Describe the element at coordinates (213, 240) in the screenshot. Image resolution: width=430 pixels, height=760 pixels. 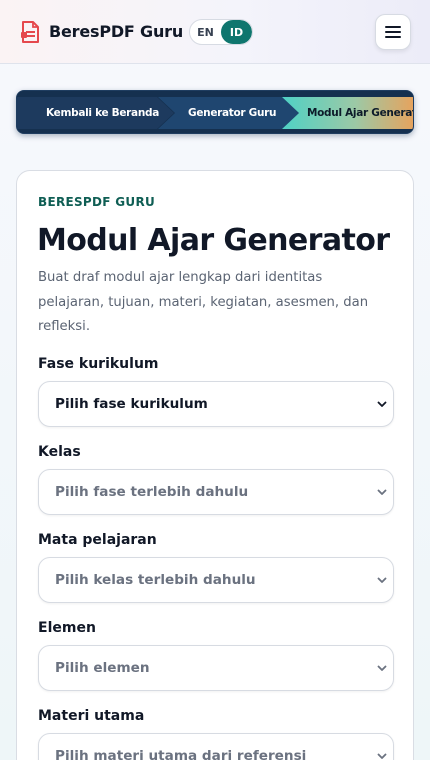
I see `page-title: Modul Ajar Generator` at that location.